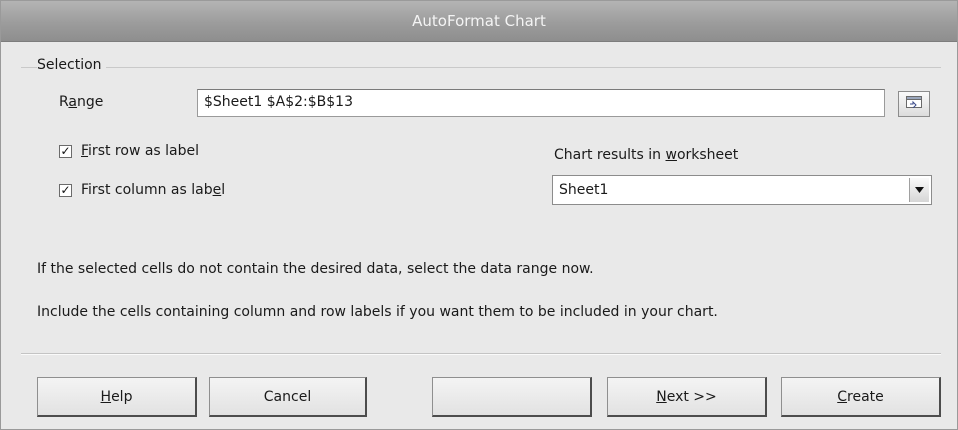  I want to click on chevron-down-icon, so click(919, 190).